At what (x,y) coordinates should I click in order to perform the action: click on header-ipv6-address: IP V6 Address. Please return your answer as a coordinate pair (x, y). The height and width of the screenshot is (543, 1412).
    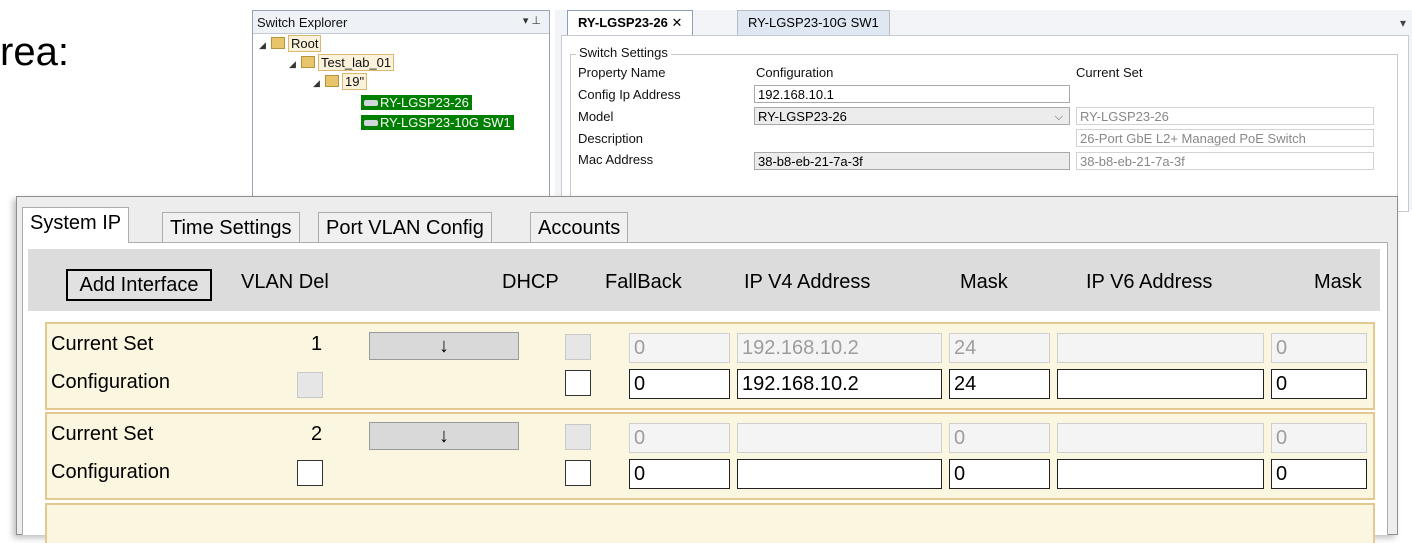
    Looking at the image, I should click on (1149, 282).